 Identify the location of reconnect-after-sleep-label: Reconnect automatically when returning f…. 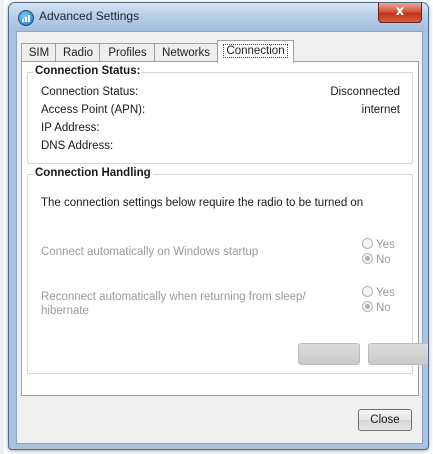
(173, 304).